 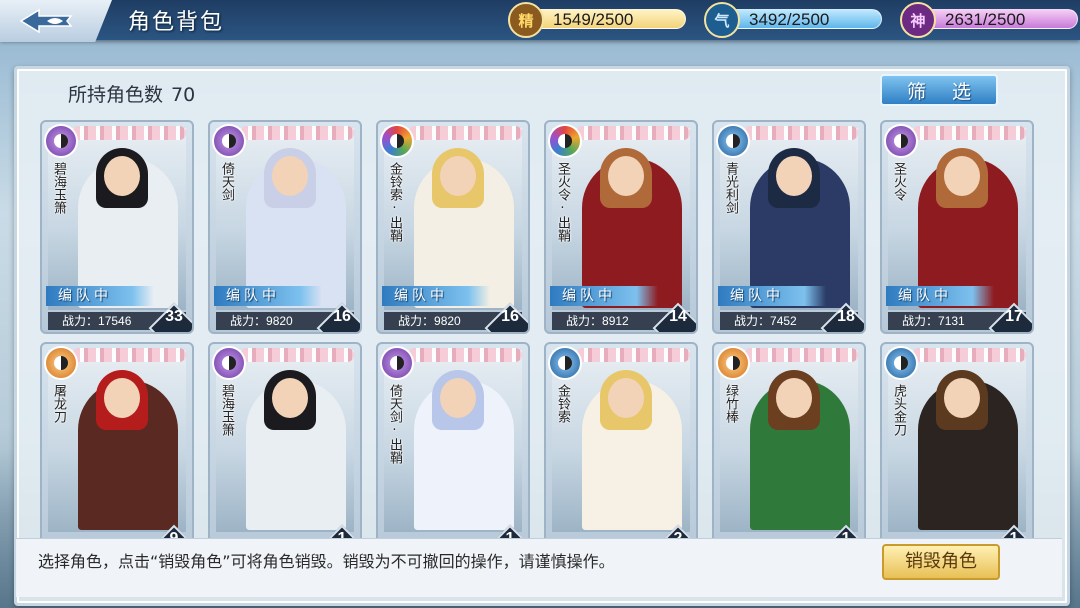 I want to click on character-count: 所持角色数 70, so click(x=131, y=93).